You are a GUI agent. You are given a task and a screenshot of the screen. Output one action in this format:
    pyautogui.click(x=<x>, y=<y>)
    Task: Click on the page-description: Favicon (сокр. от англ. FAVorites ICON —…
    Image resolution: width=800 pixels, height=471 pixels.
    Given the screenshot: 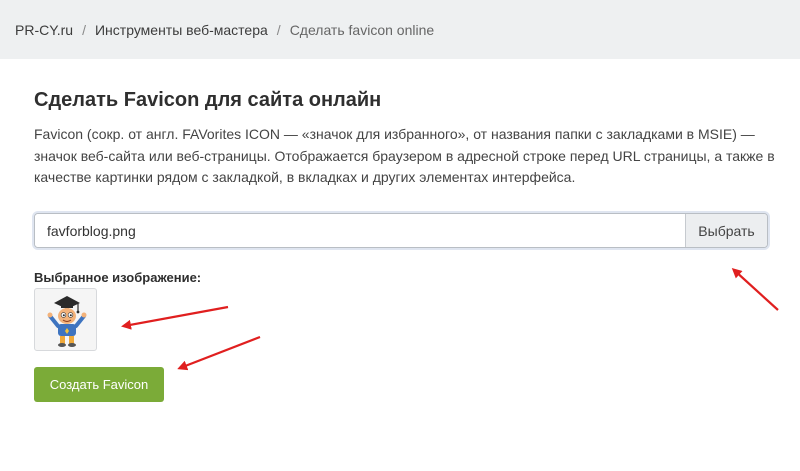 What is the action you would take?
    pyautogui.click(x=404, y=155)
    